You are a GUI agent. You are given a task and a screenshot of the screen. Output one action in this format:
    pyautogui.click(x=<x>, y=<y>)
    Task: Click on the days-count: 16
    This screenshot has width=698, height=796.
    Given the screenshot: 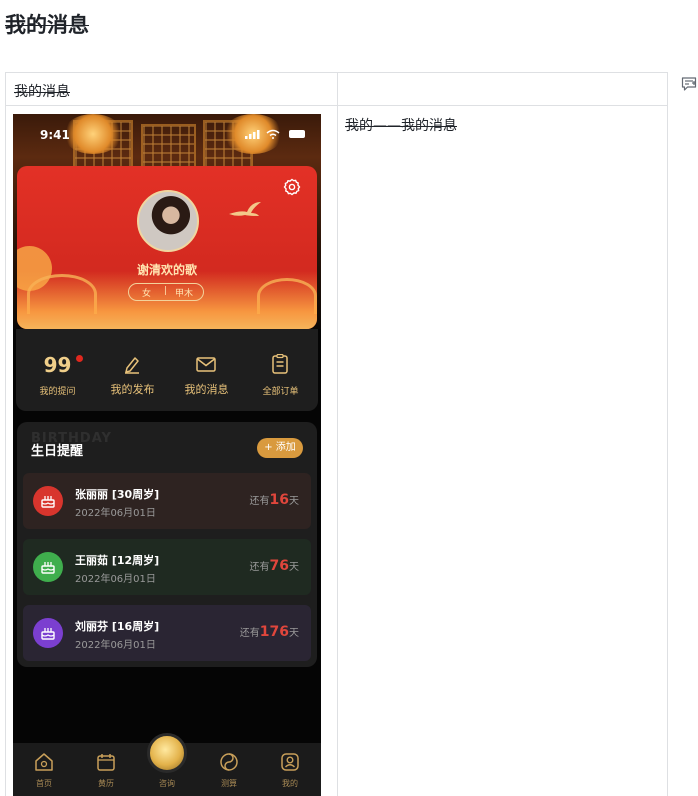 What is the action you would take?
    pyautogui.click(x=279, y=500)
    